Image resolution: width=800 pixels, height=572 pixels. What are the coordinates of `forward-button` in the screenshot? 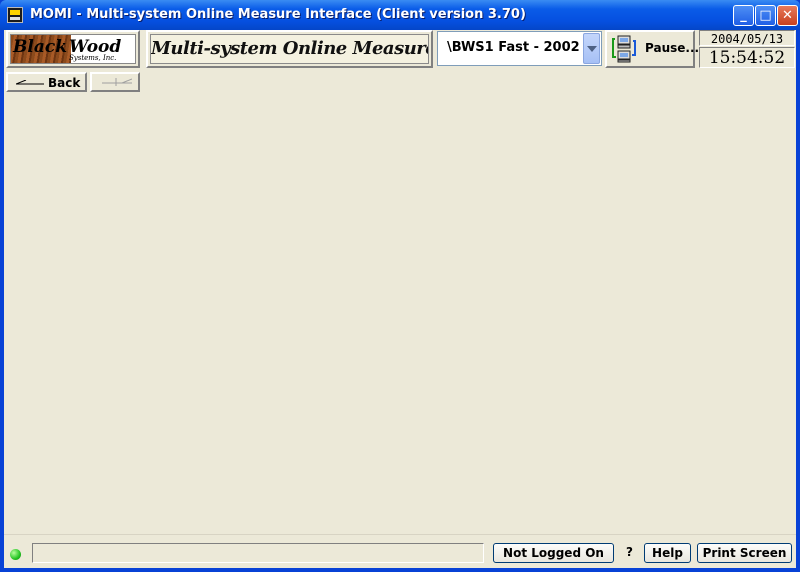 It's located at (115, 82).